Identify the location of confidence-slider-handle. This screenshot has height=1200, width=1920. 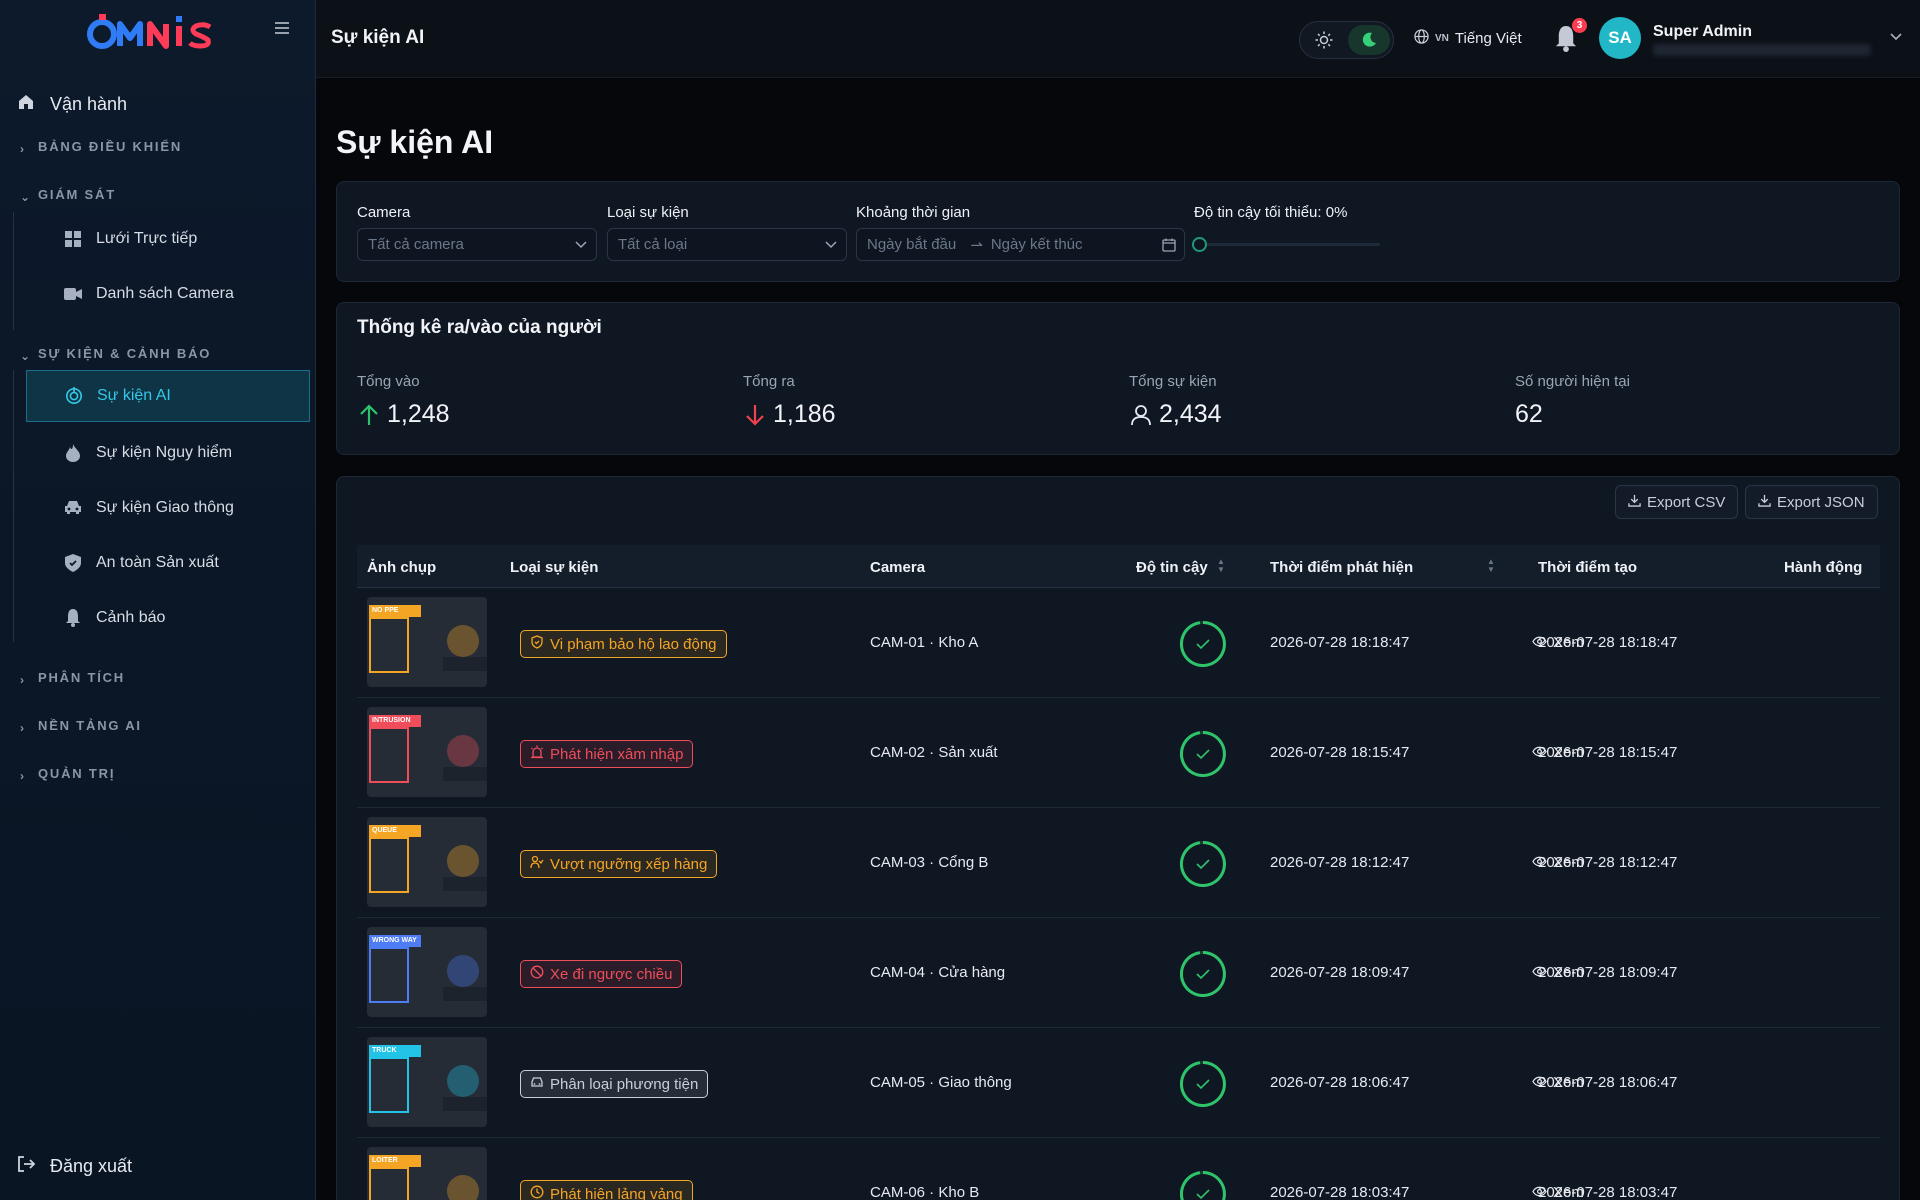
(1199, 244).